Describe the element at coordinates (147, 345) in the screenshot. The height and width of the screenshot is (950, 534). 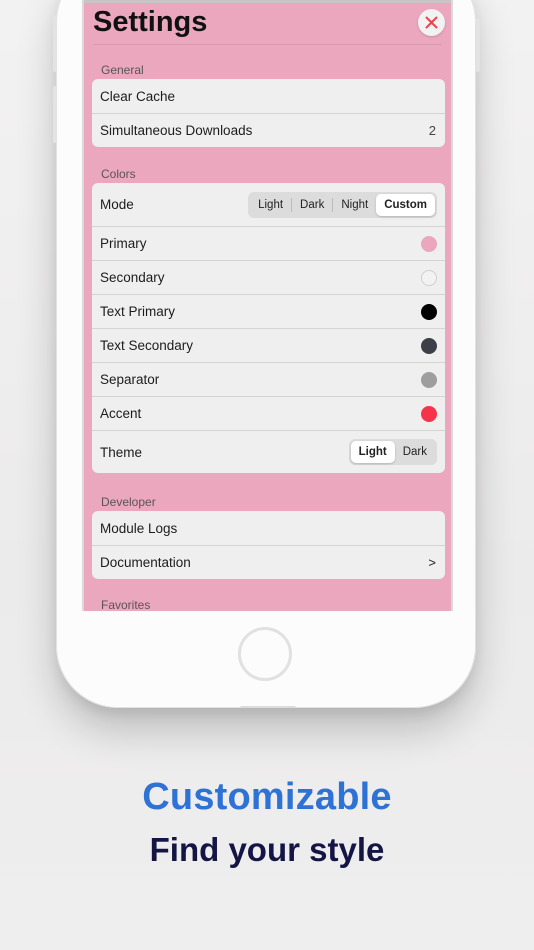
I see `text-secondary-label: Text Secondary` at that location.